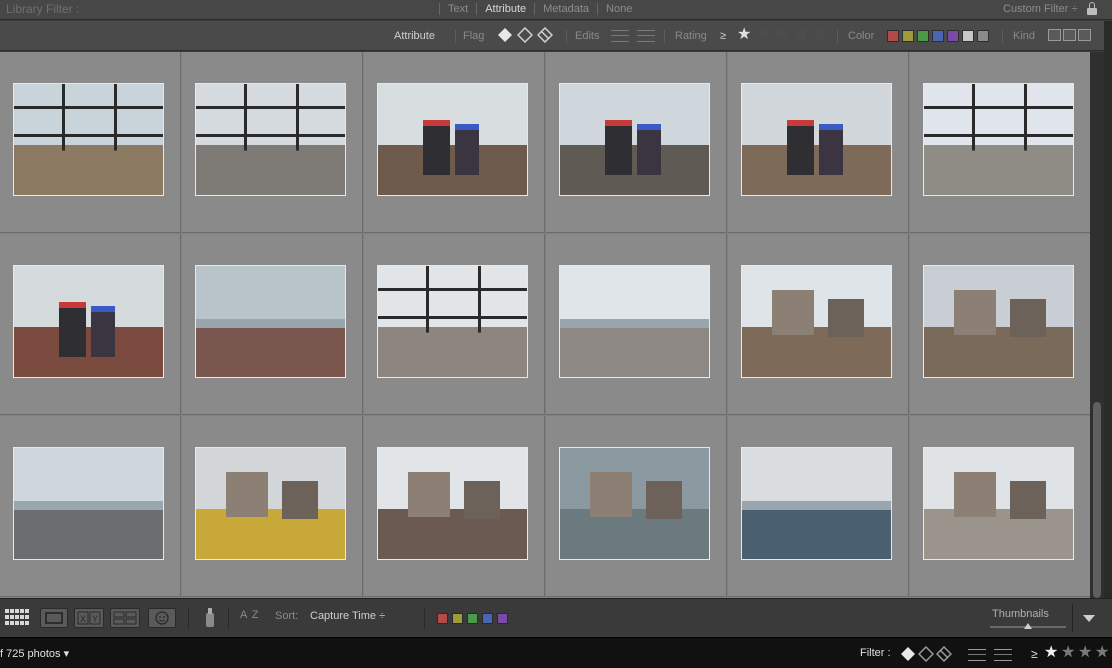  I want to click on status-unedited-icon, so click(1003, 655).